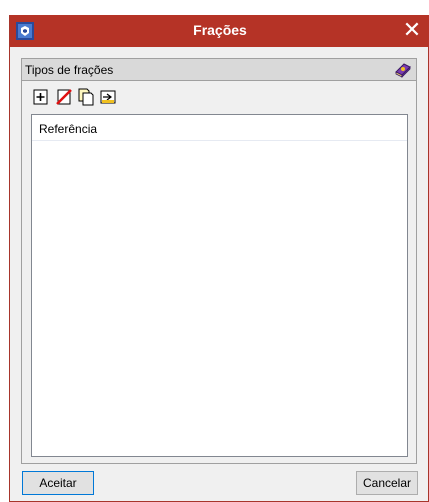 The height and width of the screenshot is (502, 429). I want to click on close-button: ✕, so click(412, 31).